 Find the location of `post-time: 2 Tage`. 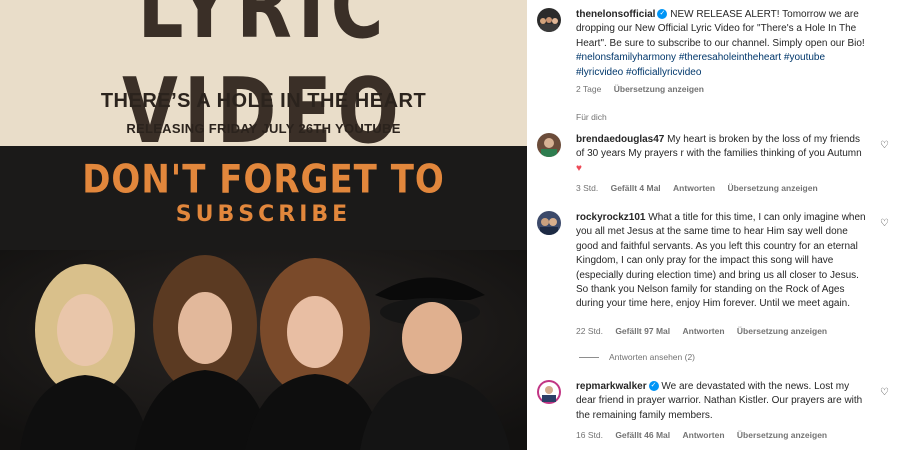

post-time: 2 Tage is located at coordinates (588, 89).